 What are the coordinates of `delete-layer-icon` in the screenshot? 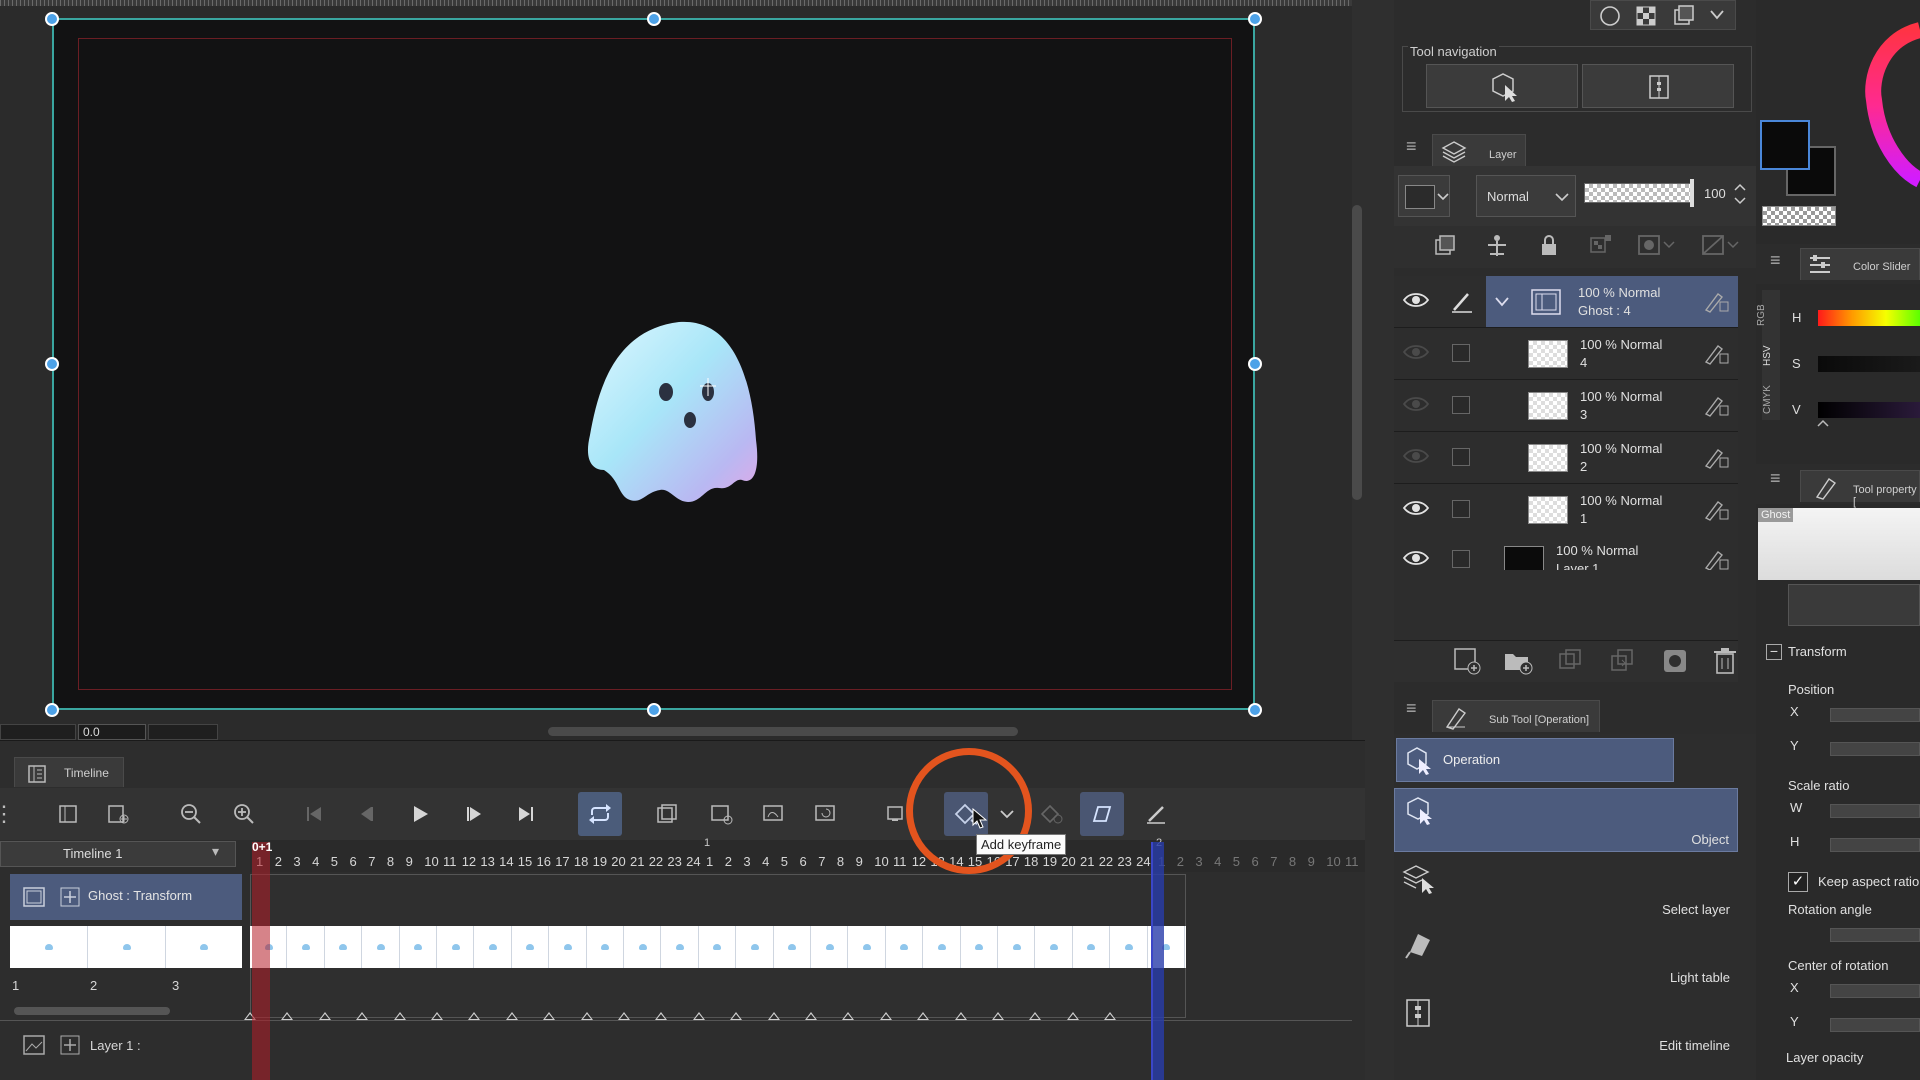 It's located at (1725, 661).